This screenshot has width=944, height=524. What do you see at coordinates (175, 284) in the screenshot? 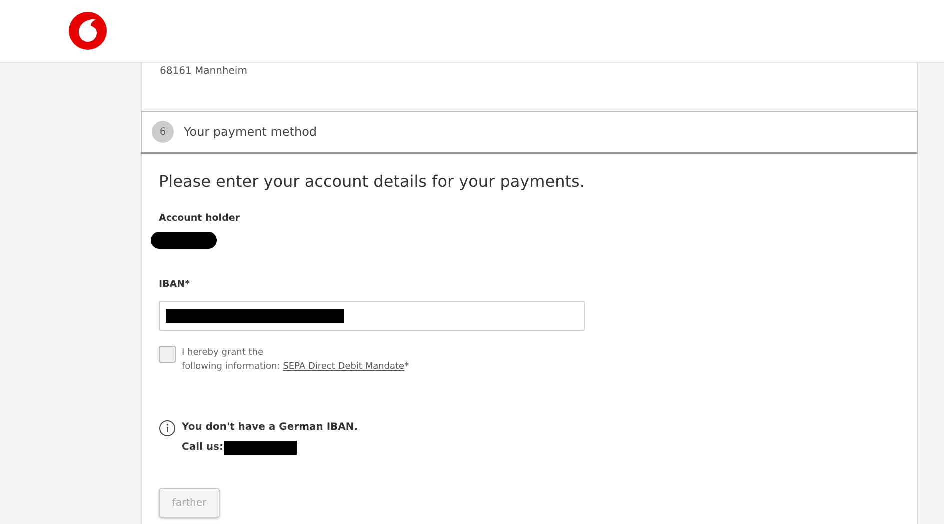
I see `field-label: IBAN*` at bounding box center [175, 284].